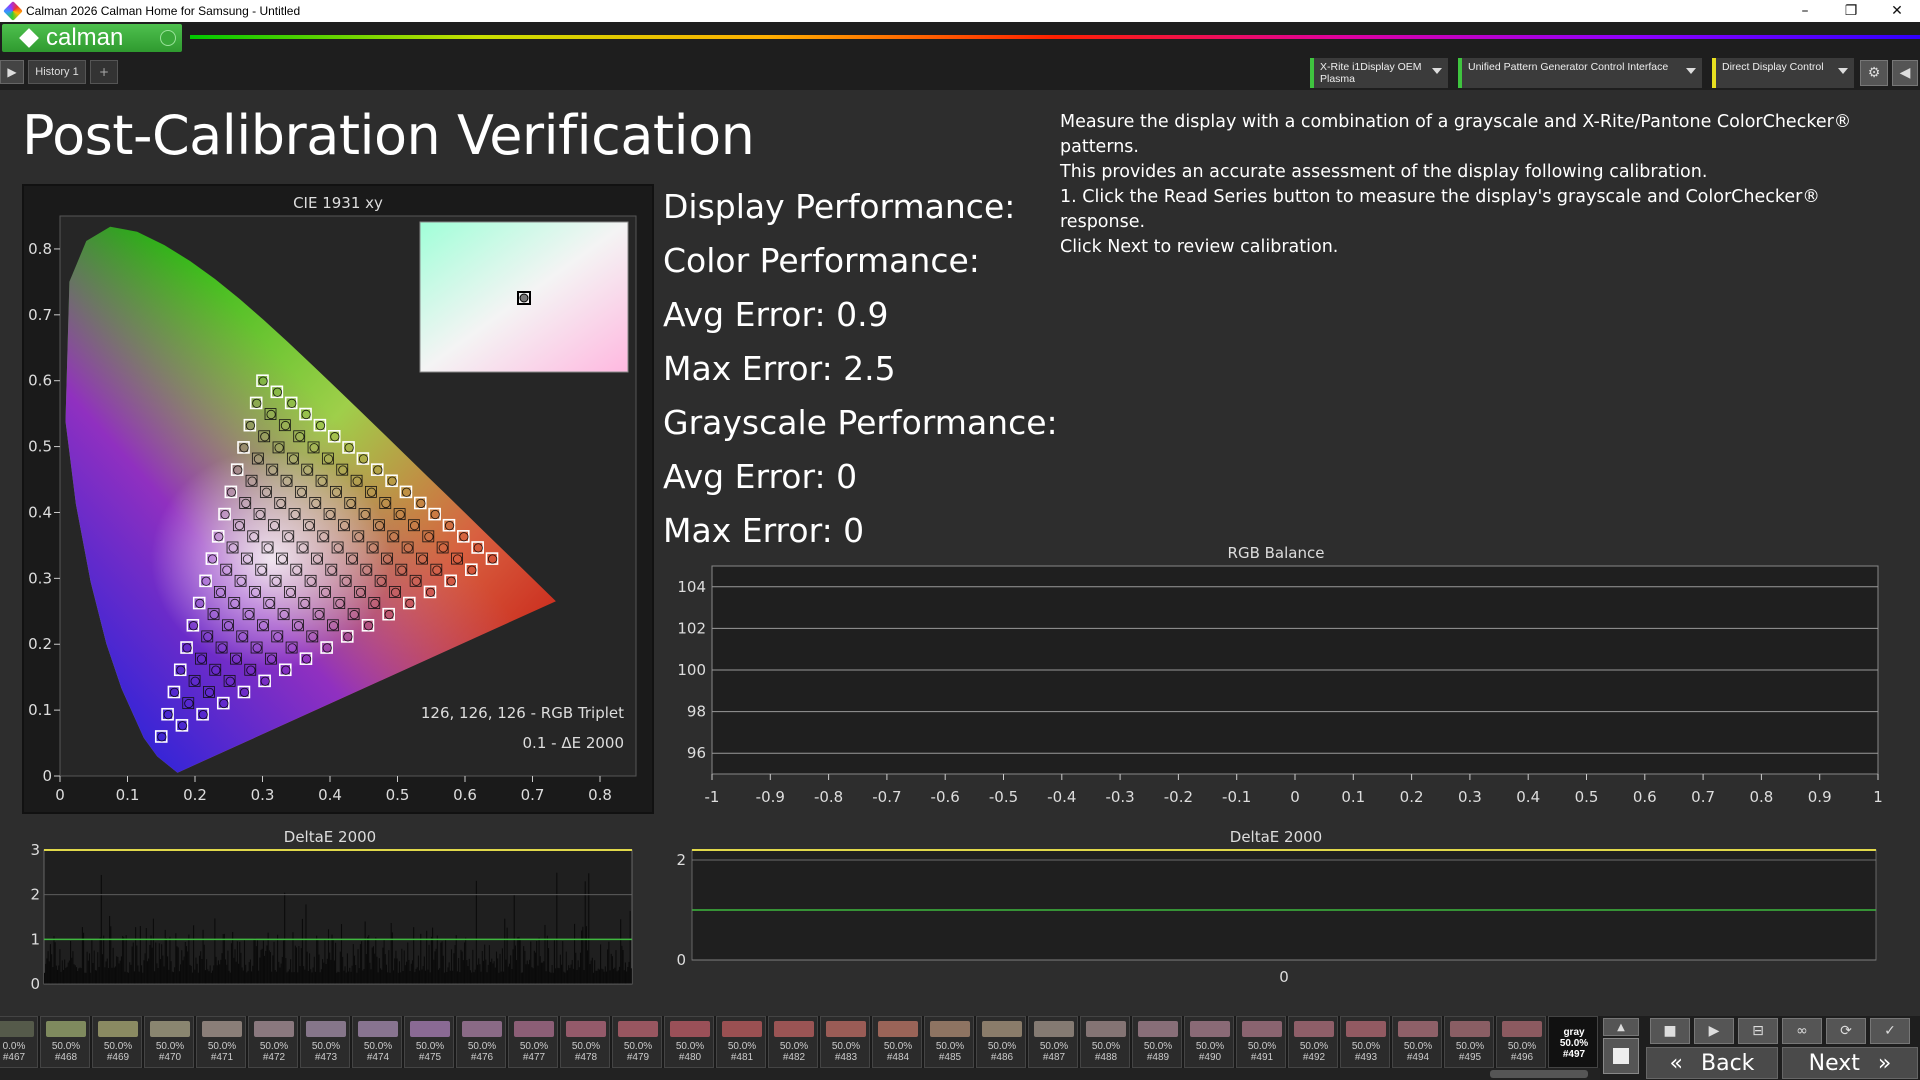  Describe the element at coordinates (19, 1042) in the screenshot. I see `swatch-item: 0.0% #467` at that location.